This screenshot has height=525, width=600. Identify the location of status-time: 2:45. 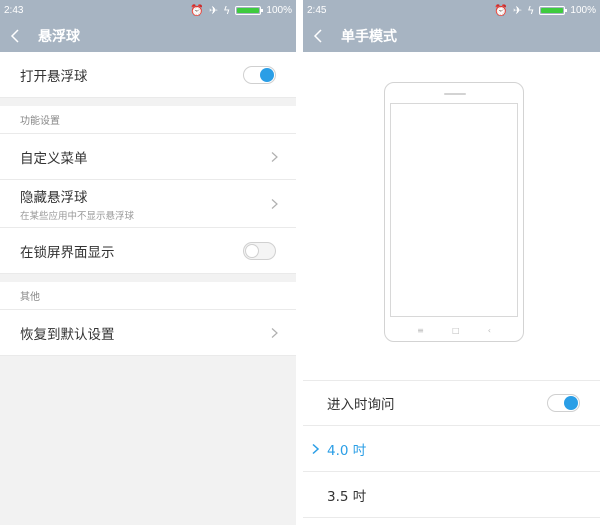
(317, 10).